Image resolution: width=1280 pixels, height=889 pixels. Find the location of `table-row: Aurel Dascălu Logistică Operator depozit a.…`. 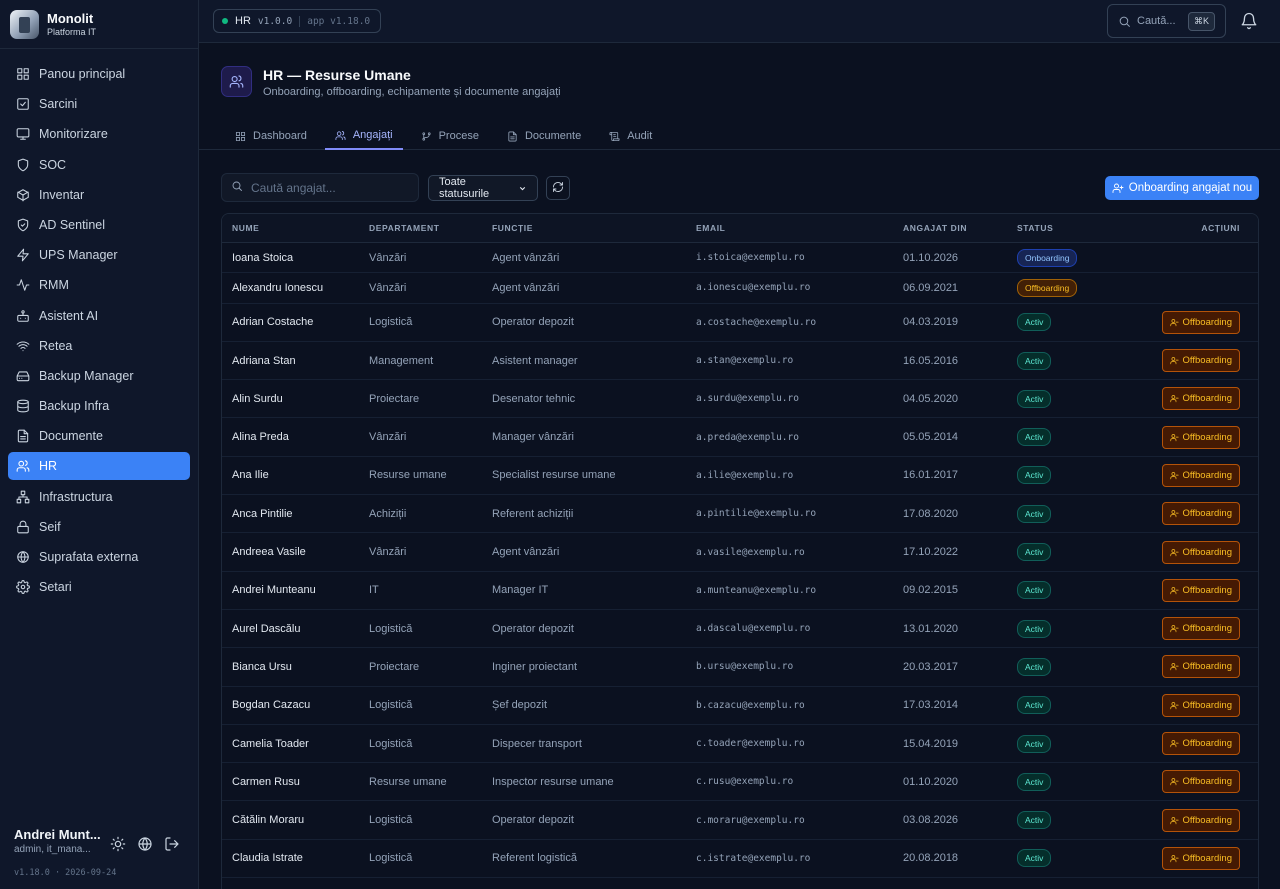

table-row: Aurel Dascălu Logistică Operator depozit a.… is located at coordinates (740, 629).